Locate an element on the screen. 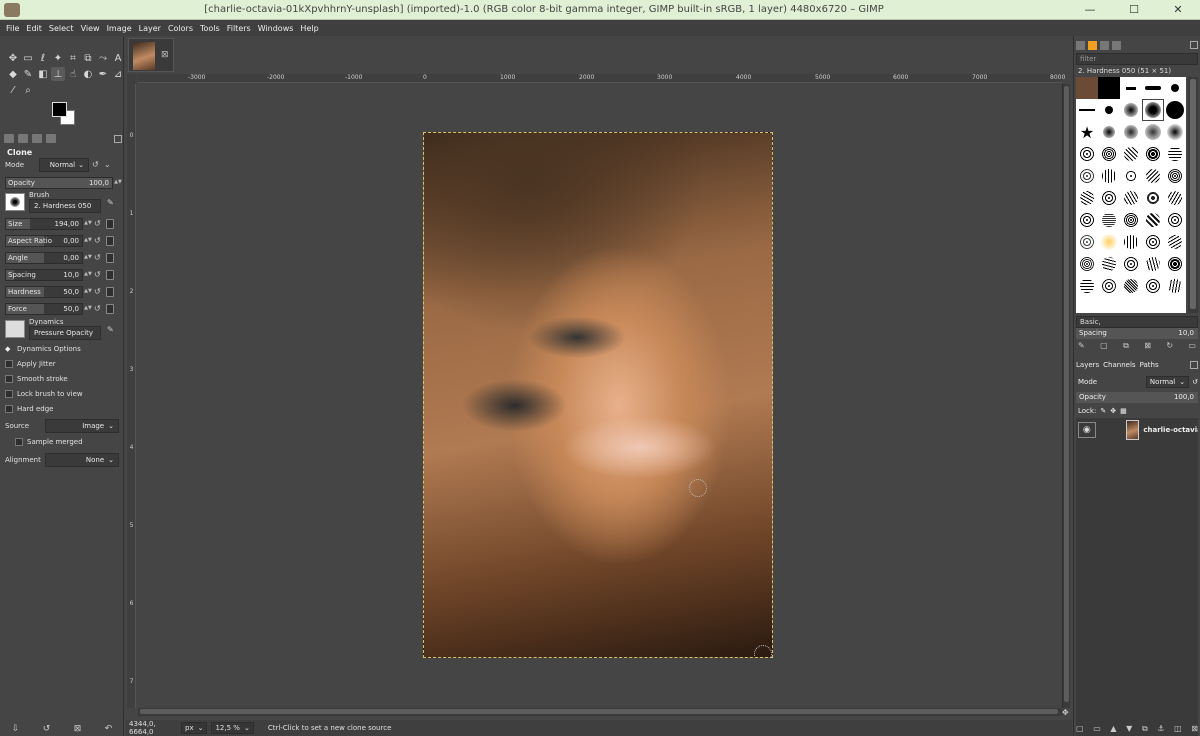 The height and width of the screenshot is (736, 1200). horizontal-scroll-thumb is located at coordinates (599, 711).